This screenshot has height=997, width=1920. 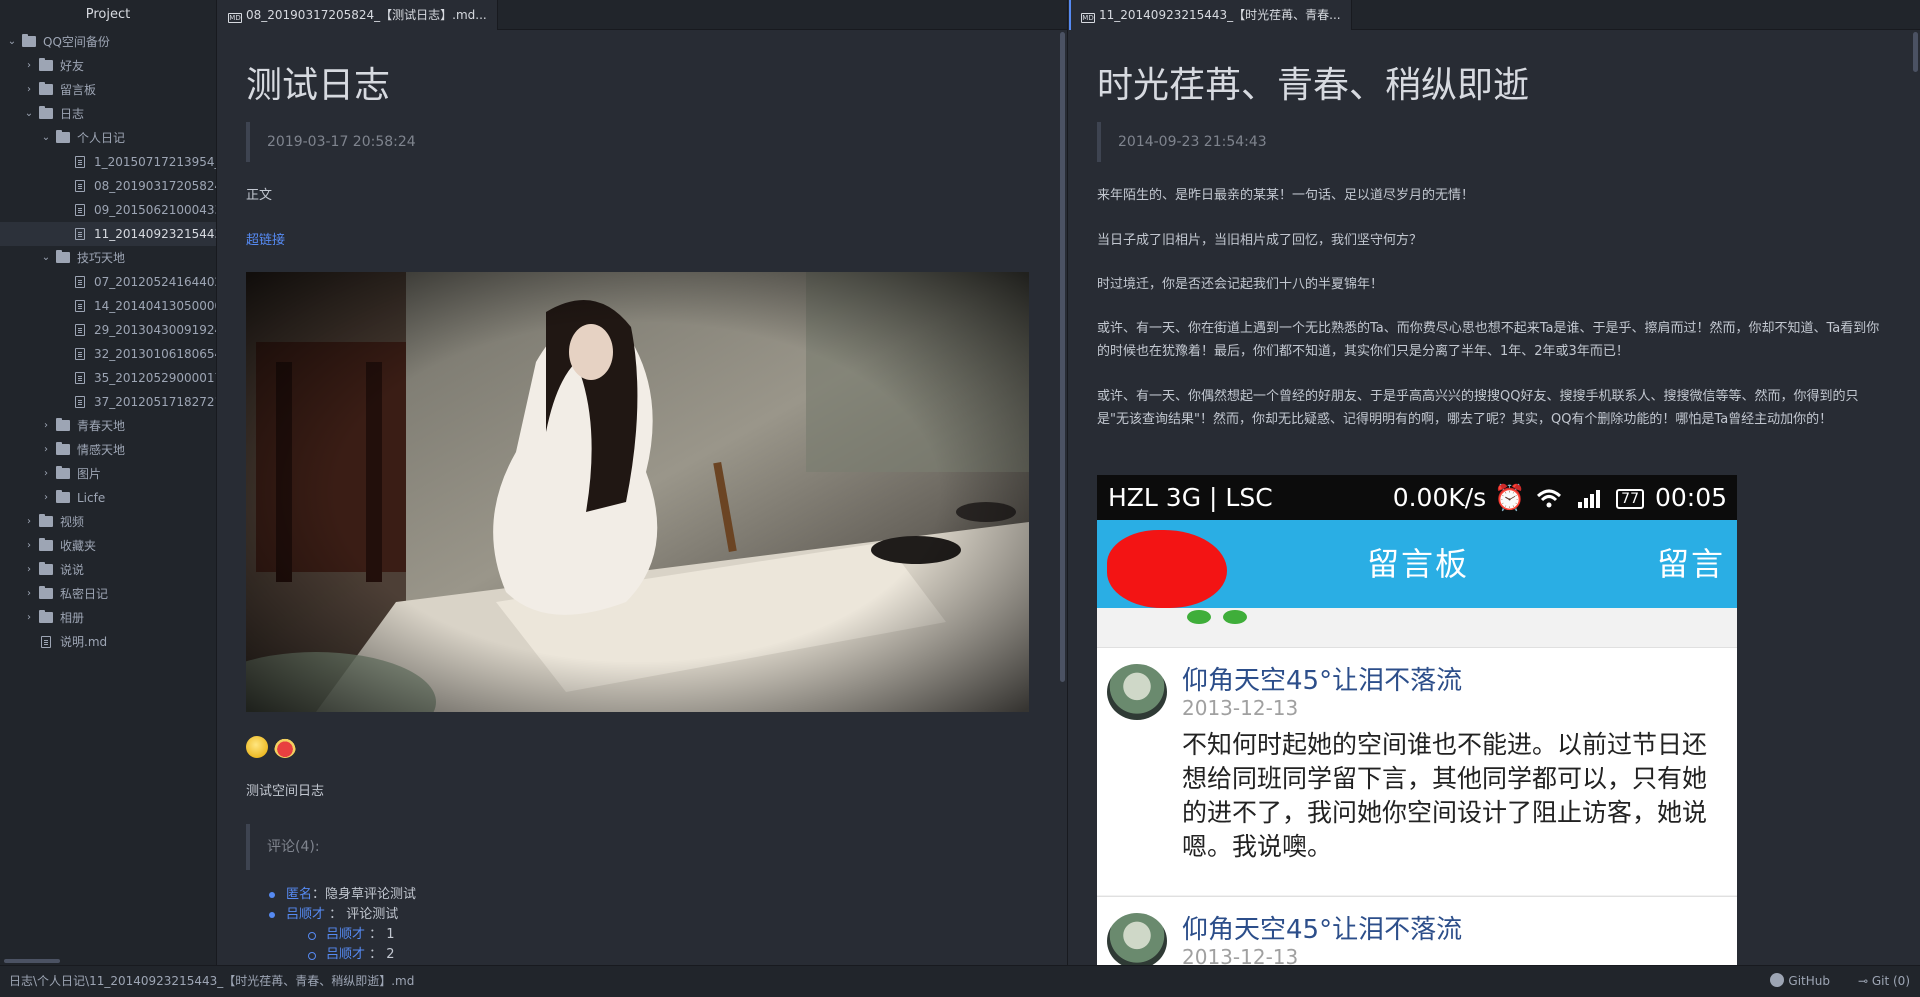 I want to click on tree-file: 29_20130430091924_, so click(x=108, y=330).